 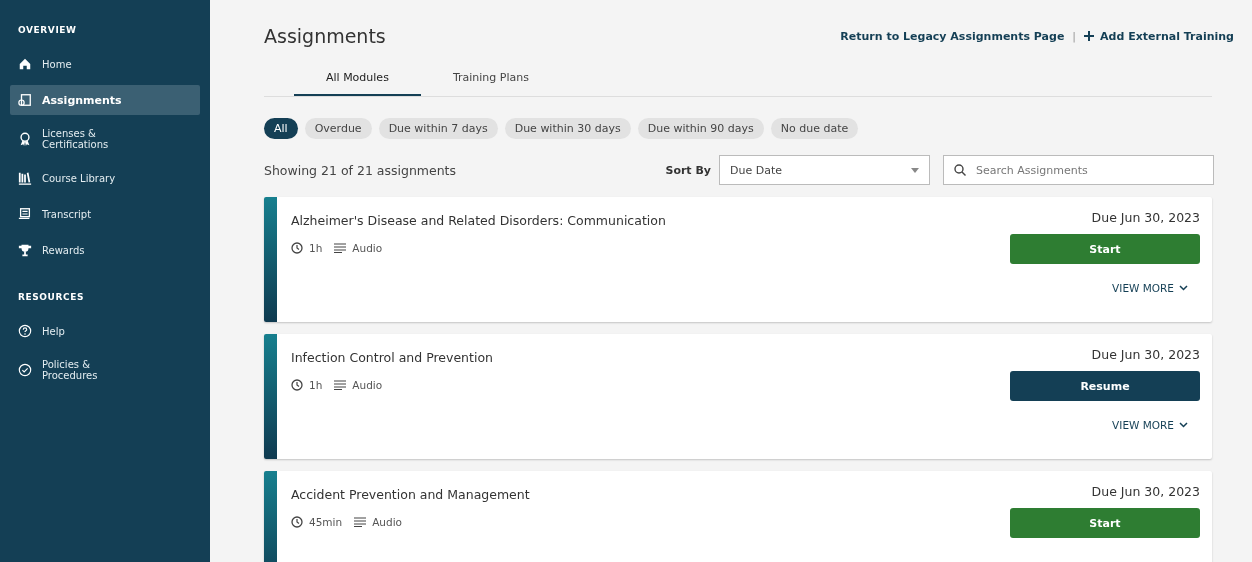 I want to click on assignment-title: Alzheimer's Disease and Related Disorders: Communication, so click(x=478, y=220).